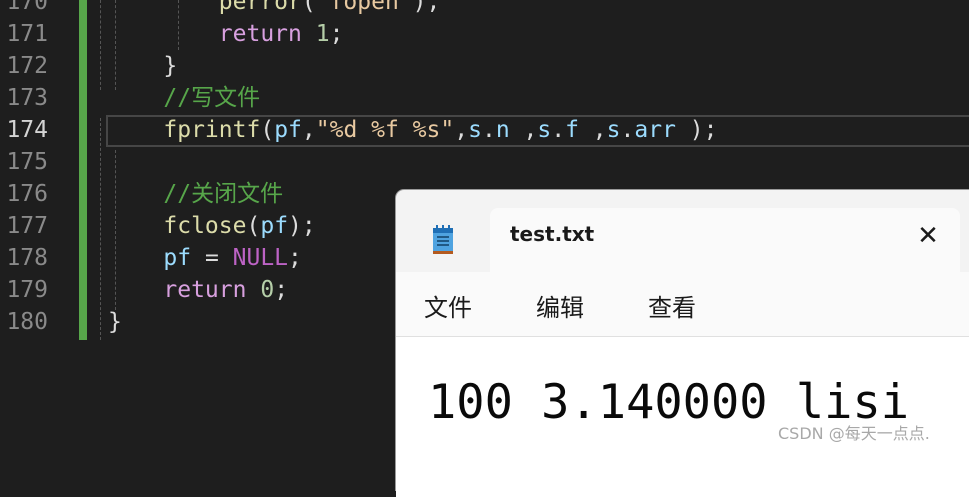 This screenshot has height=497, width=969. What do you see at coordinates (27, 194) in the screenshot?
I see `line-number: 176` at bounding box center [27, 194].